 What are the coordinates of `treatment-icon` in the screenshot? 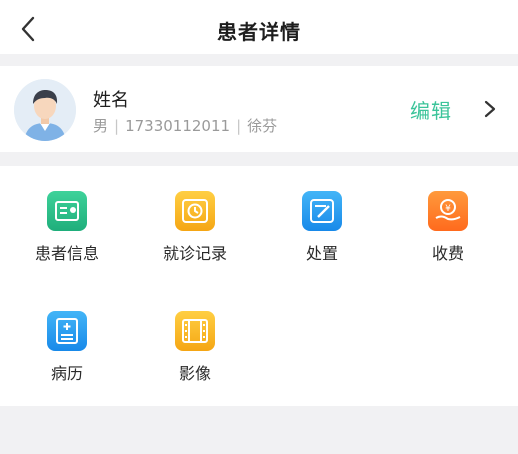 It's located at (322, 211).